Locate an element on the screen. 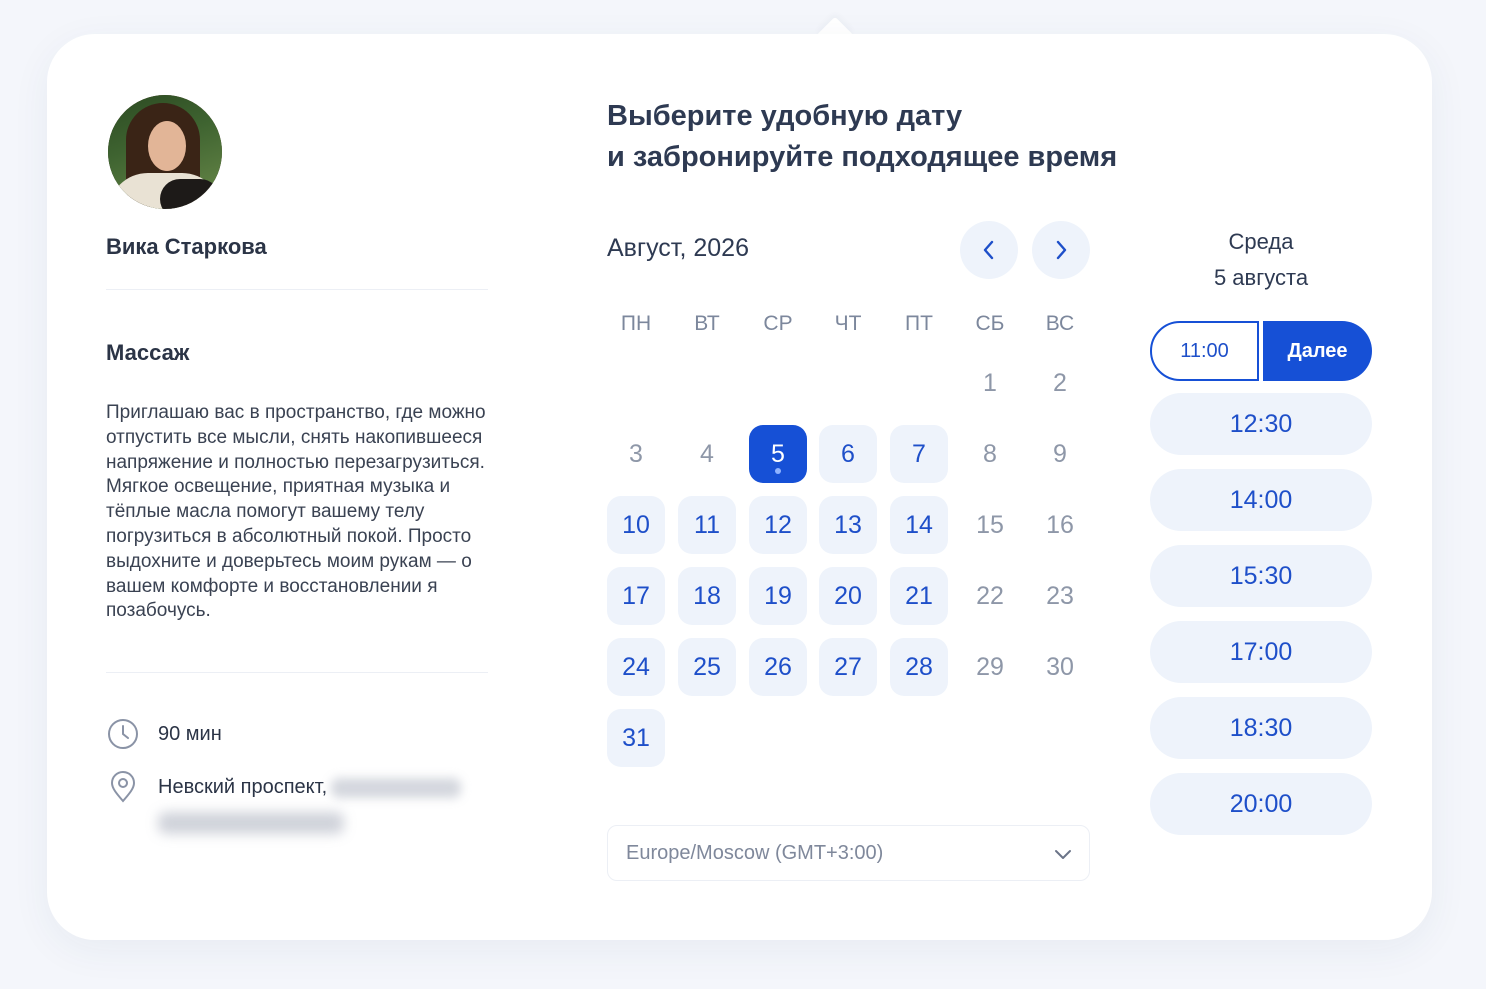  calendar-day: 12 is located at coordinates (778, 525).